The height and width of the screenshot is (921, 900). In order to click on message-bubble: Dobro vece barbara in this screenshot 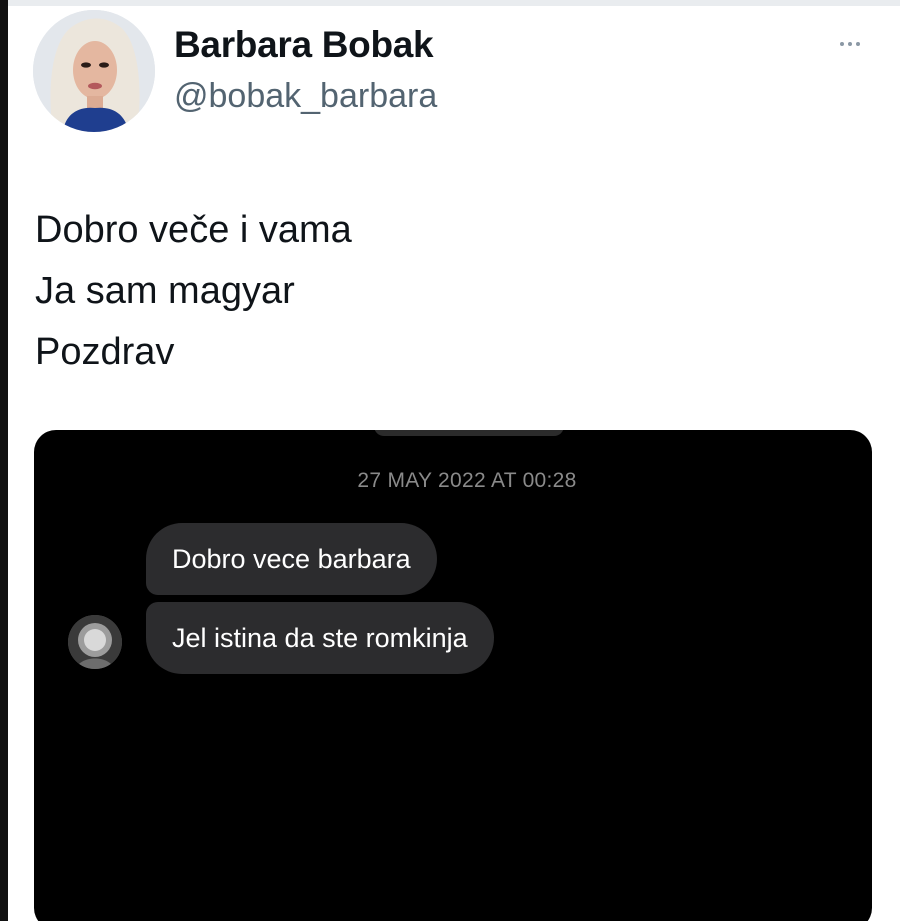, I will do `click(291, 559)`.